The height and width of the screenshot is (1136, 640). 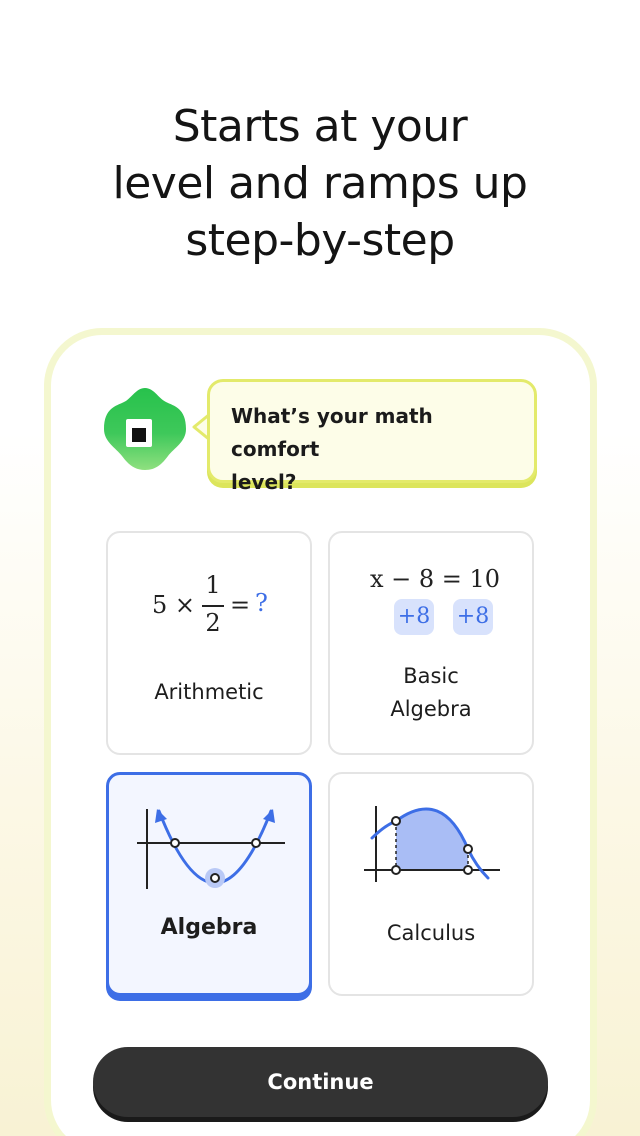 I want to click on option-label-algebra: Algebra, so click(x=209, y=927).